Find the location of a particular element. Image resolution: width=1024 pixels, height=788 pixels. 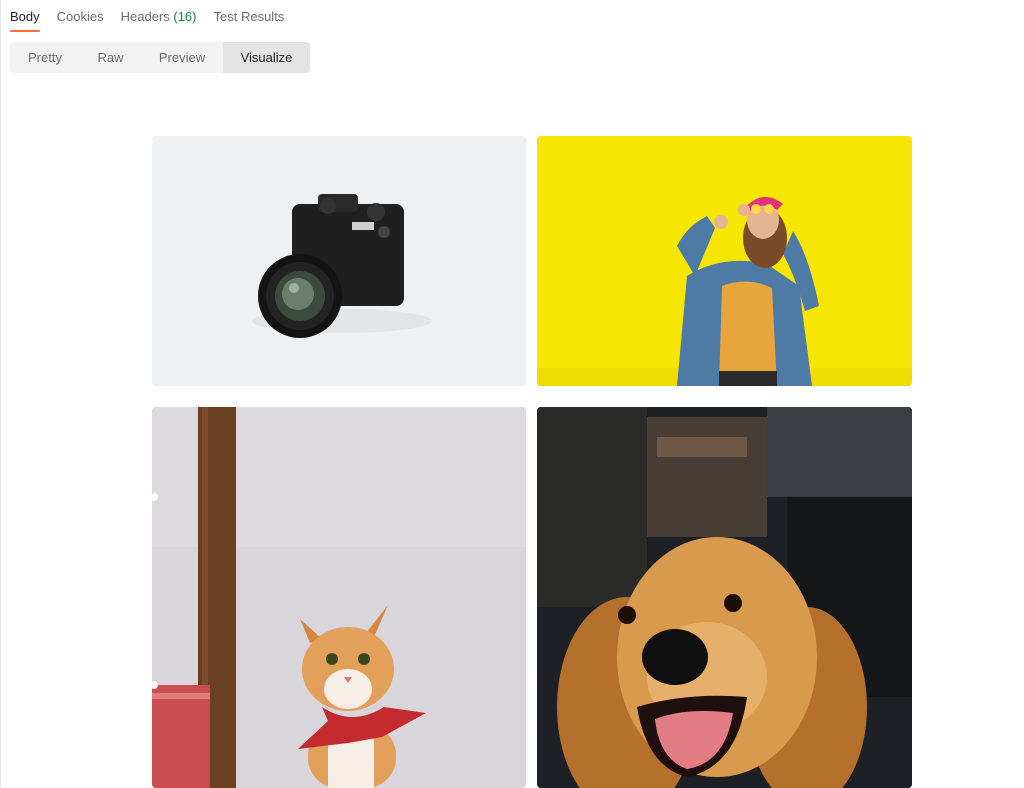

tab-body-label: Body is located at coordinates (25, 16).